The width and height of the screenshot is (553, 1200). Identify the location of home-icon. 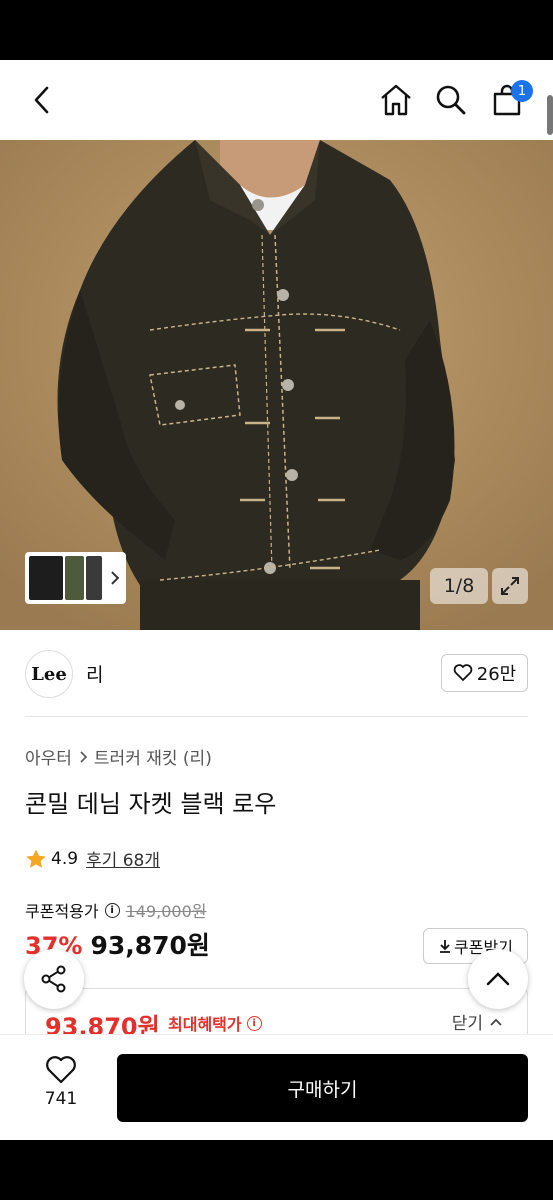
(396, 100).